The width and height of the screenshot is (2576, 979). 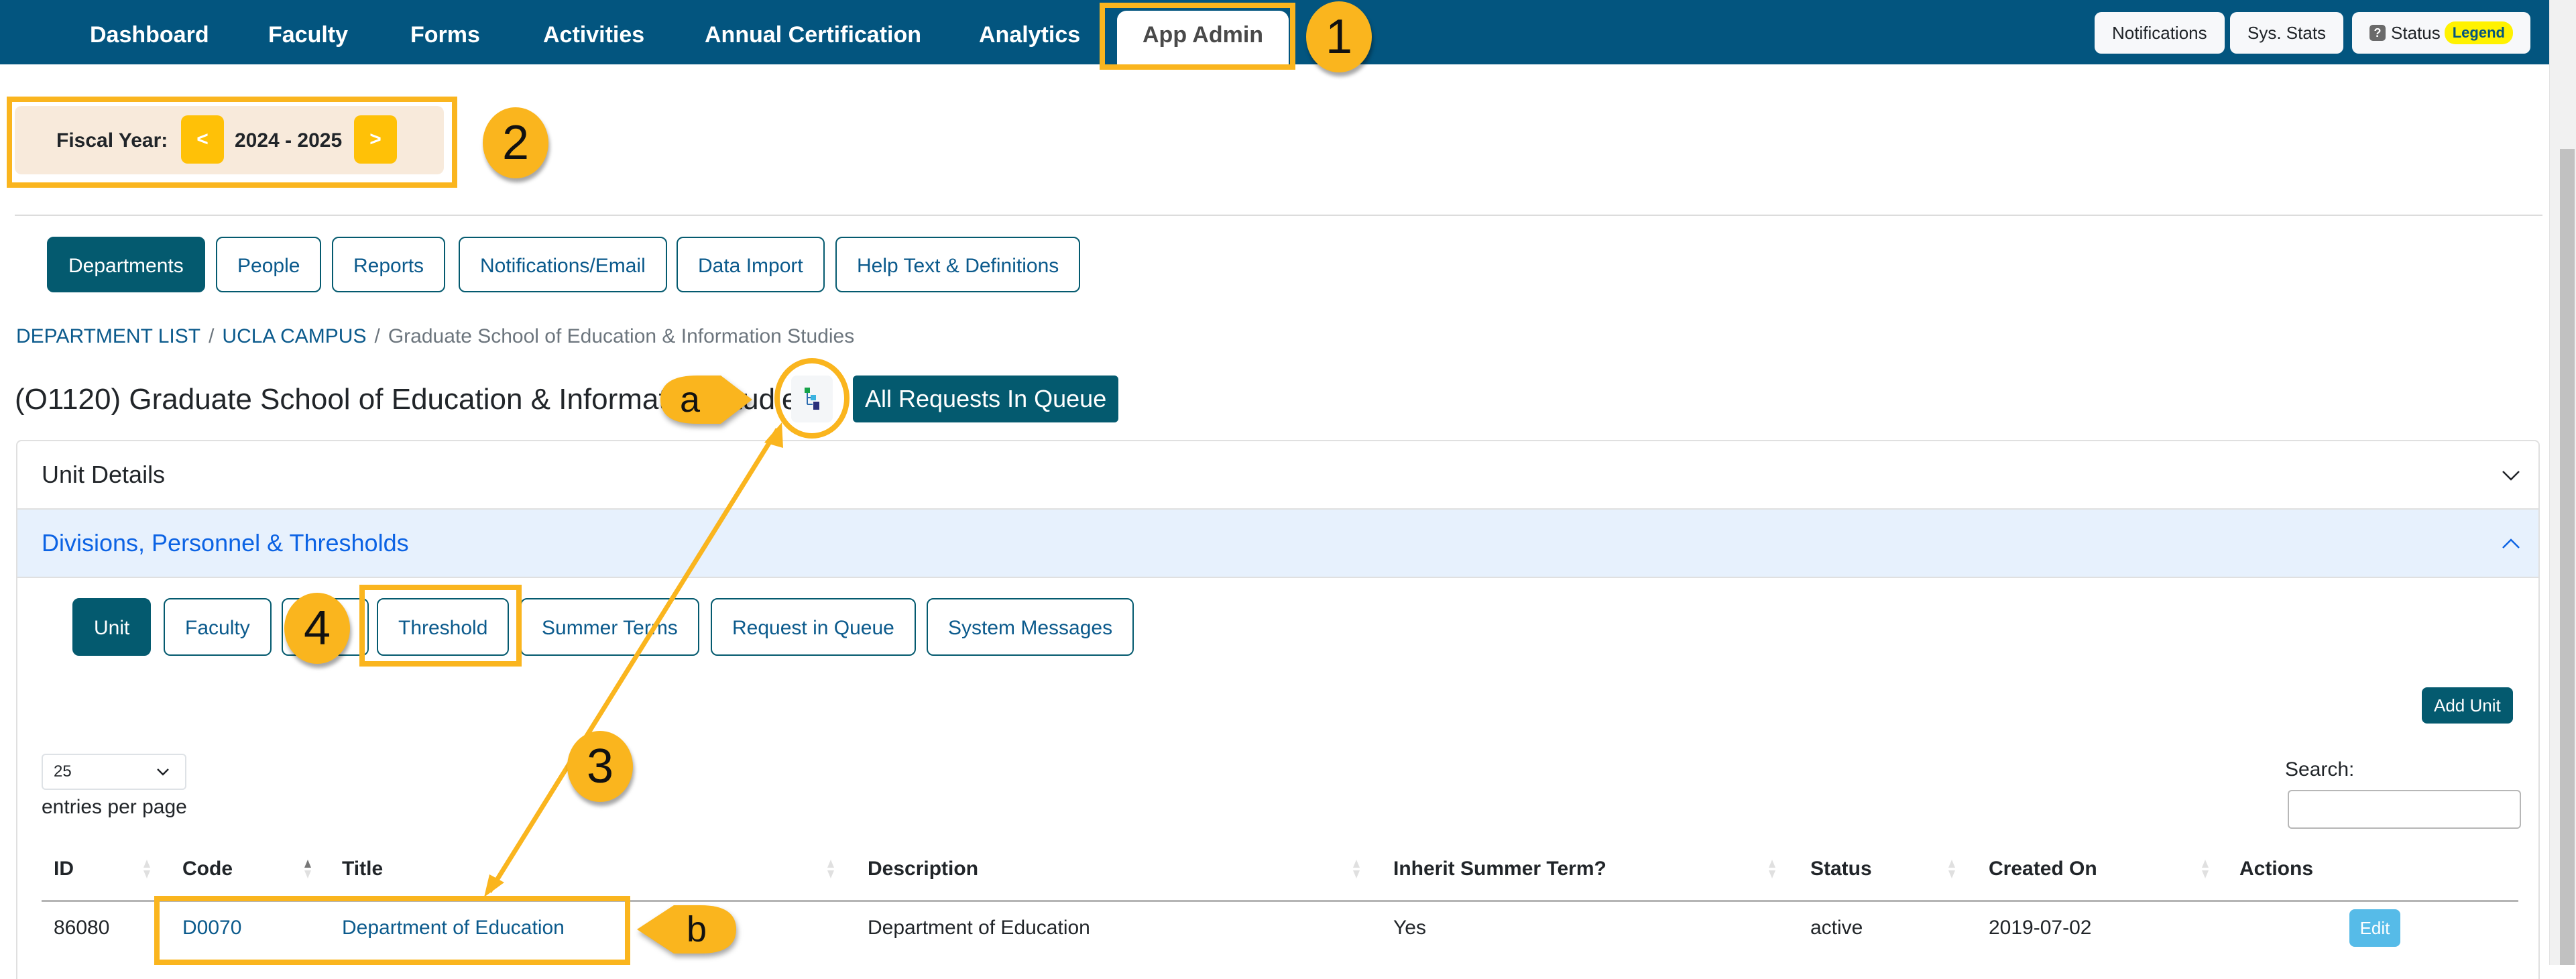 I want to click on org-tree-icon, so click(x=812, y=399).